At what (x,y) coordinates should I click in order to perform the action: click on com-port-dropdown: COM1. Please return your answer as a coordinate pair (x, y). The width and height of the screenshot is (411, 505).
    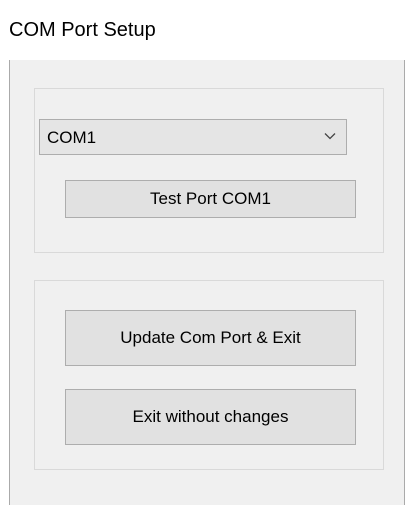
    Looking at the image, I should click on (193, 137).